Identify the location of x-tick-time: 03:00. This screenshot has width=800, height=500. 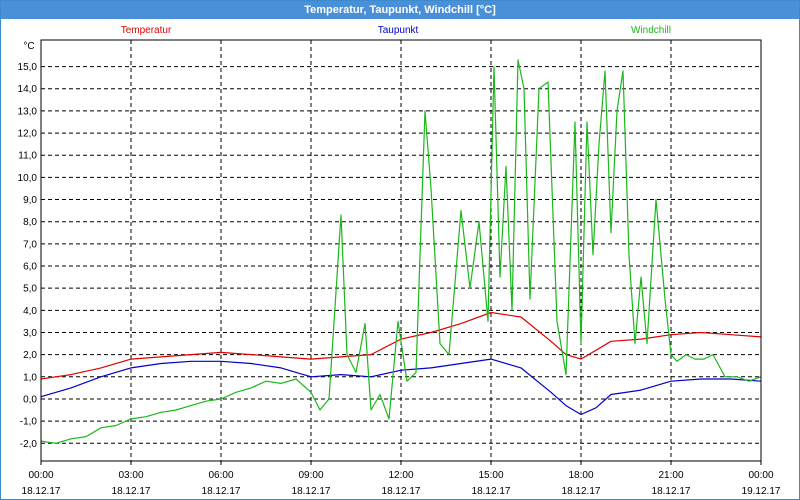
(130, 475).